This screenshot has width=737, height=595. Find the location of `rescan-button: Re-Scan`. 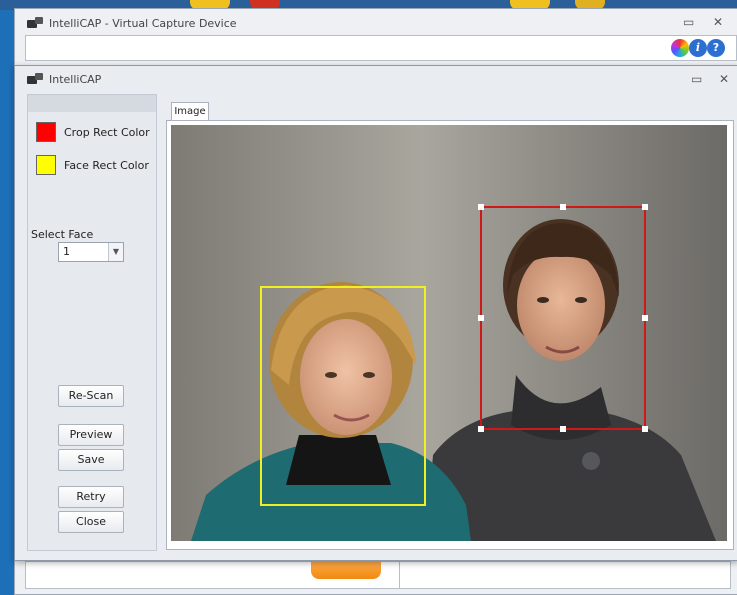

rescan-button: Re-Scan is located at coordinates (91, 396).